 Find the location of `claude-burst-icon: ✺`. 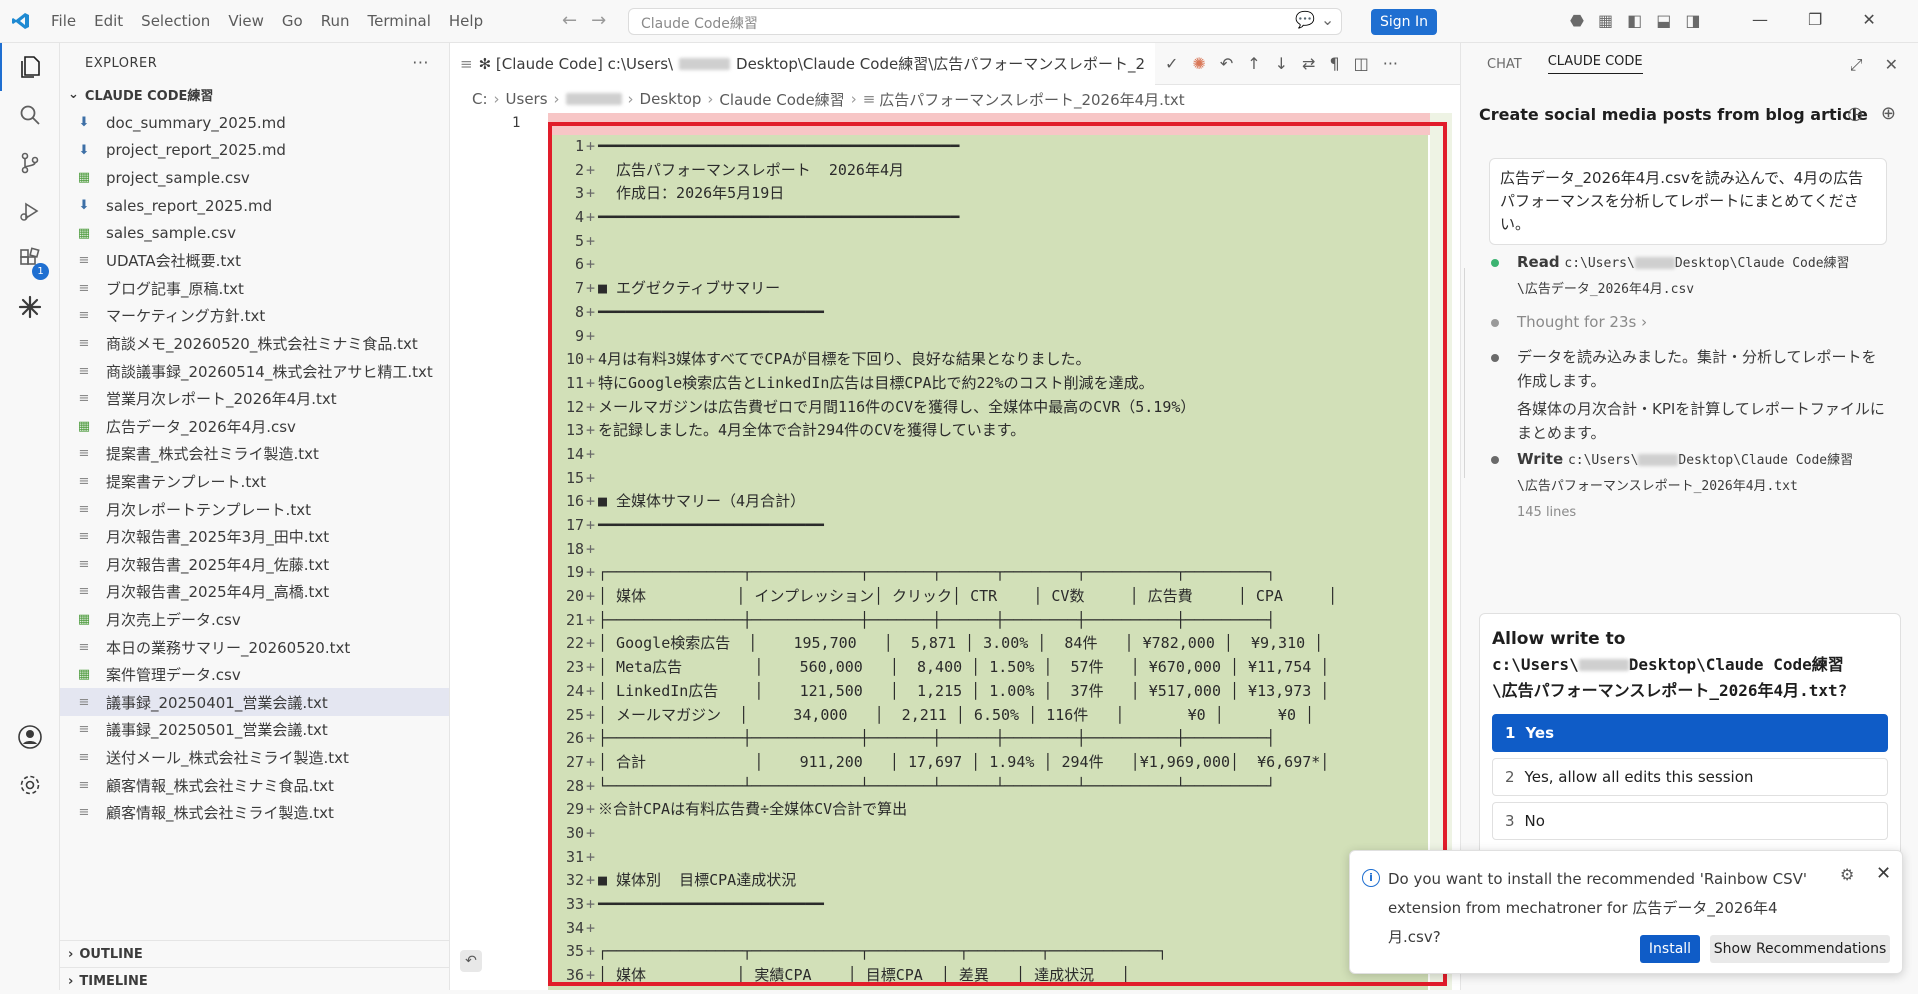

claude-burst-icon: ✺ is located at coordinates (1198, 63).